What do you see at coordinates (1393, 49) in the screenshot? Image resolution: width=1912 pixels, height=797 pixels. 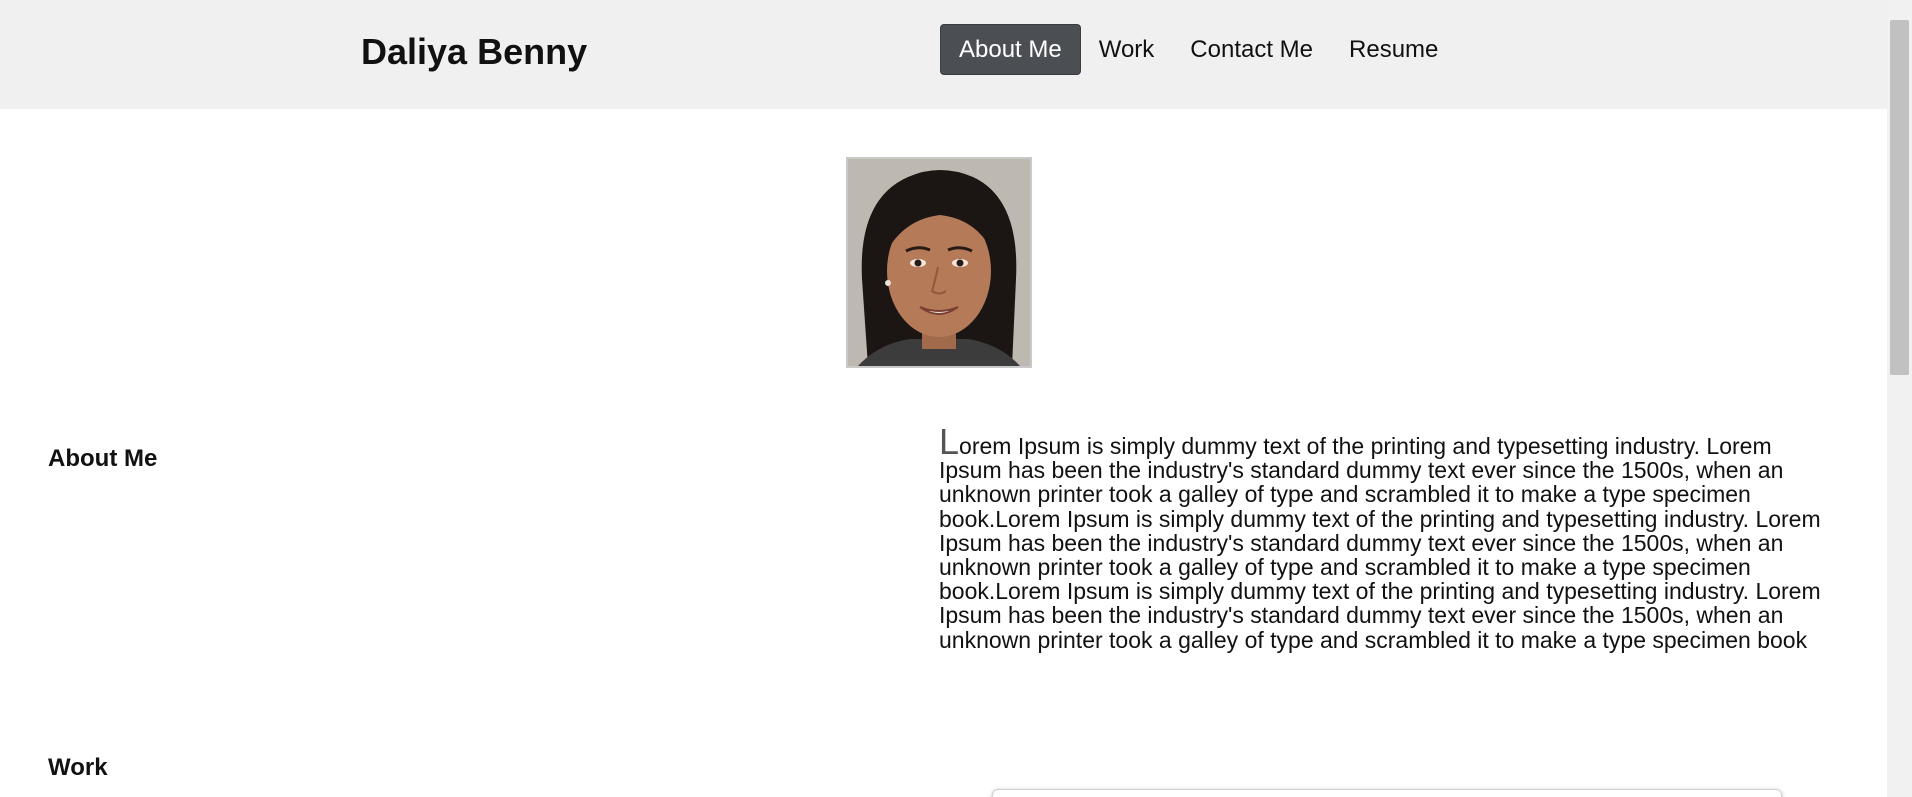 I see `nav-item-resume: Resume` at bounding box center [1393, 49].